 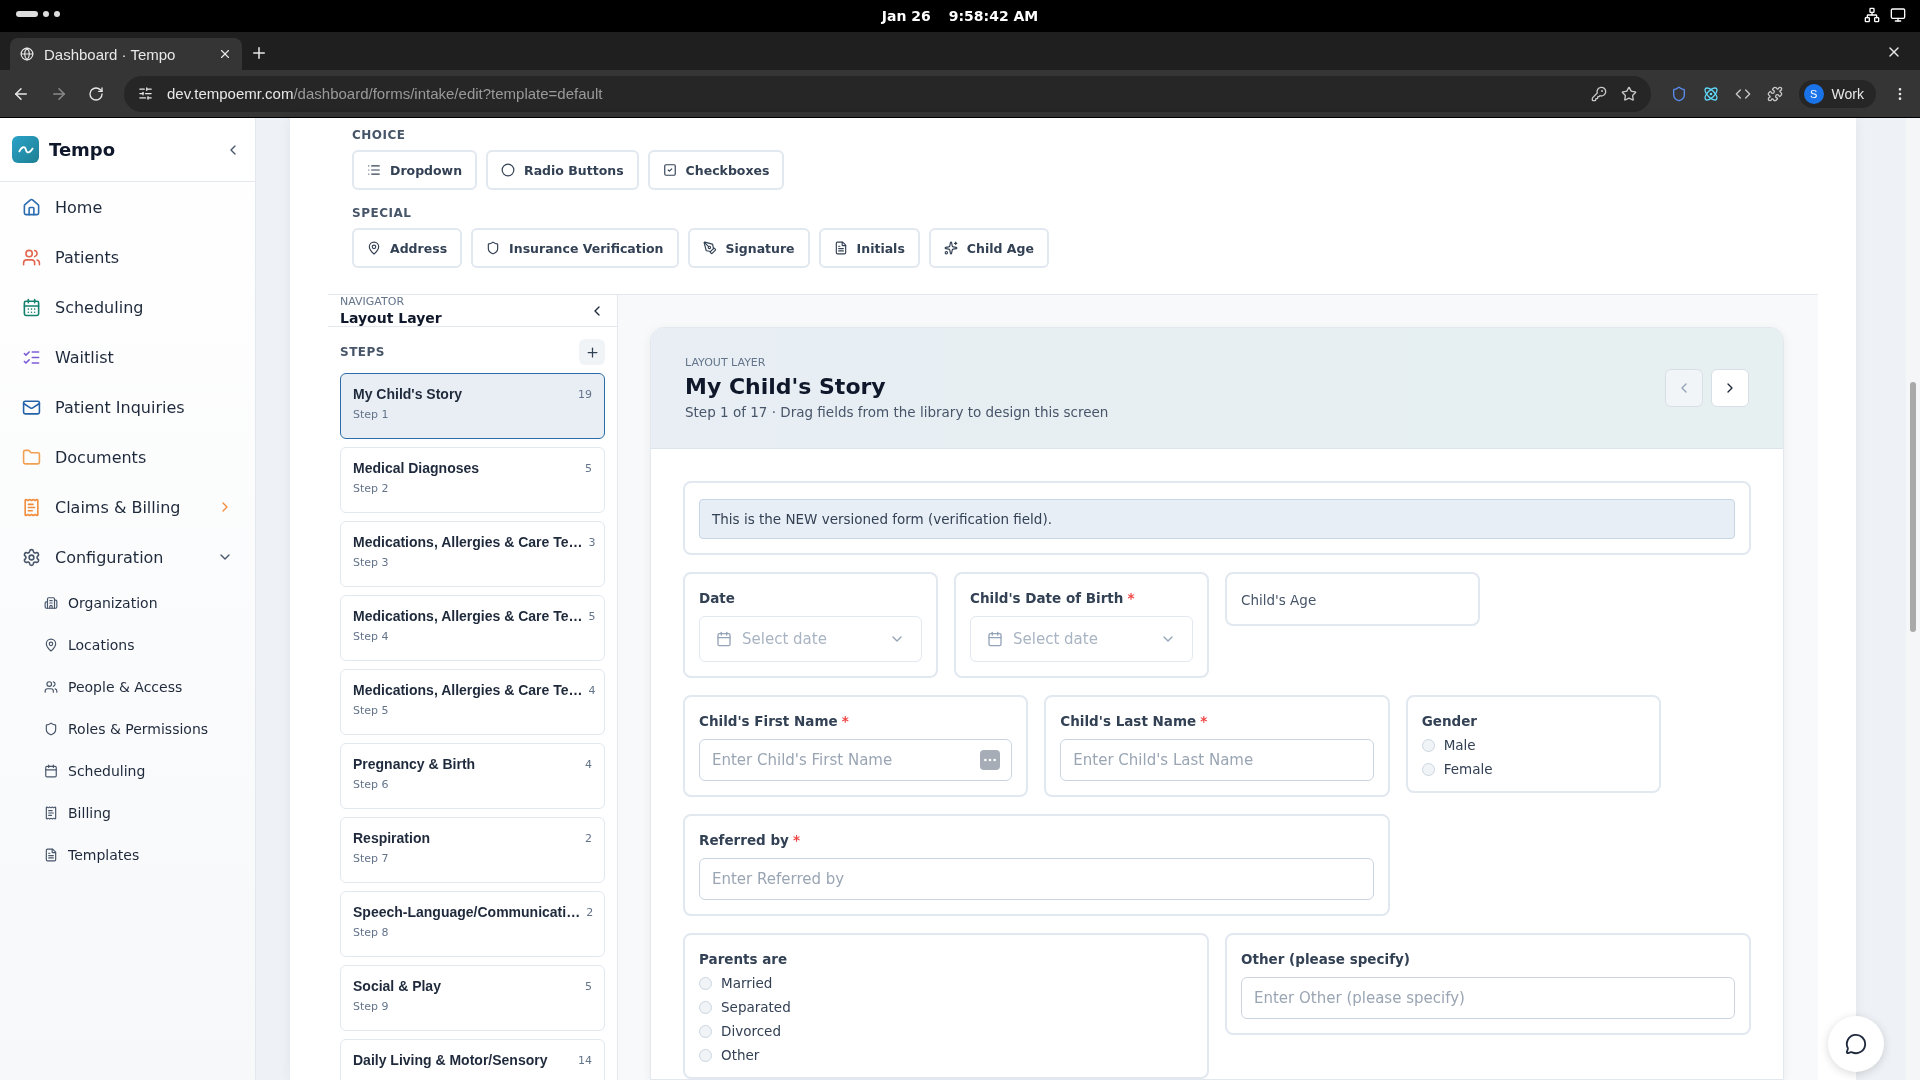 What do you see at coordinates (472, 628) in the screenshot?
I see `step-item: Medications, Allergies & Care Te… 5 Step 4` at bounding box center [472, 628].